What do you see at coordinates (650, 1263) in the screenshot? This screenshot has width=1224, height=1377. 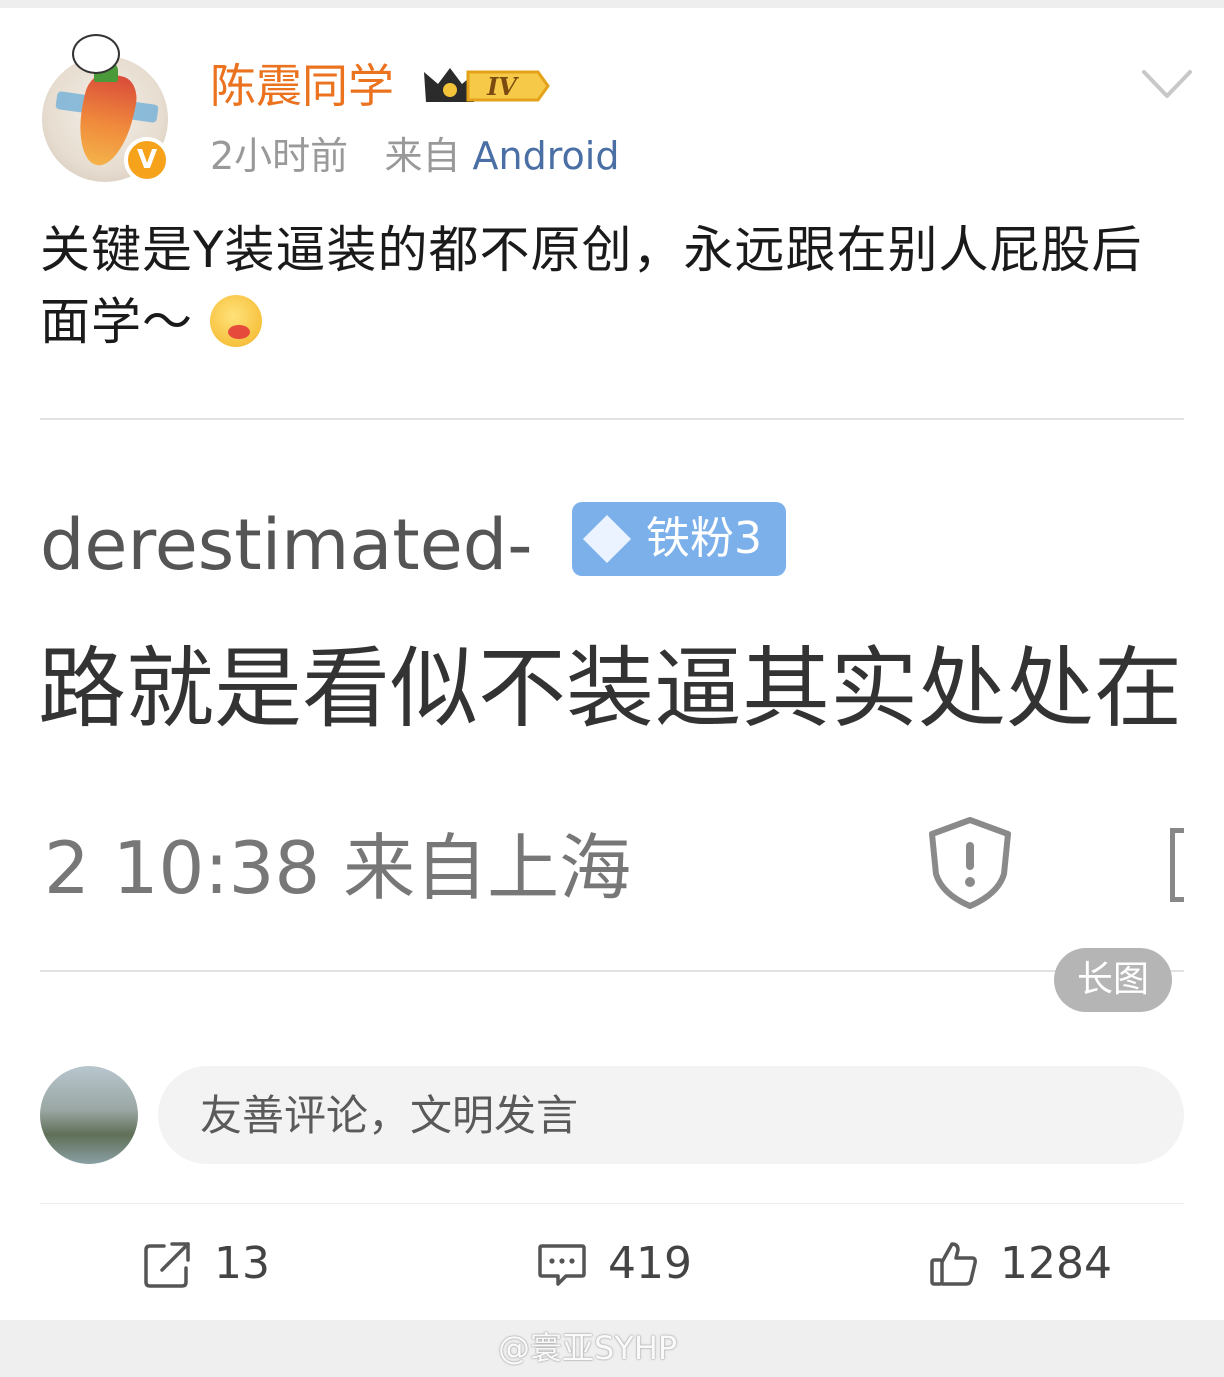 I see `comment-count: 419` at bounding box center [650, 1263].